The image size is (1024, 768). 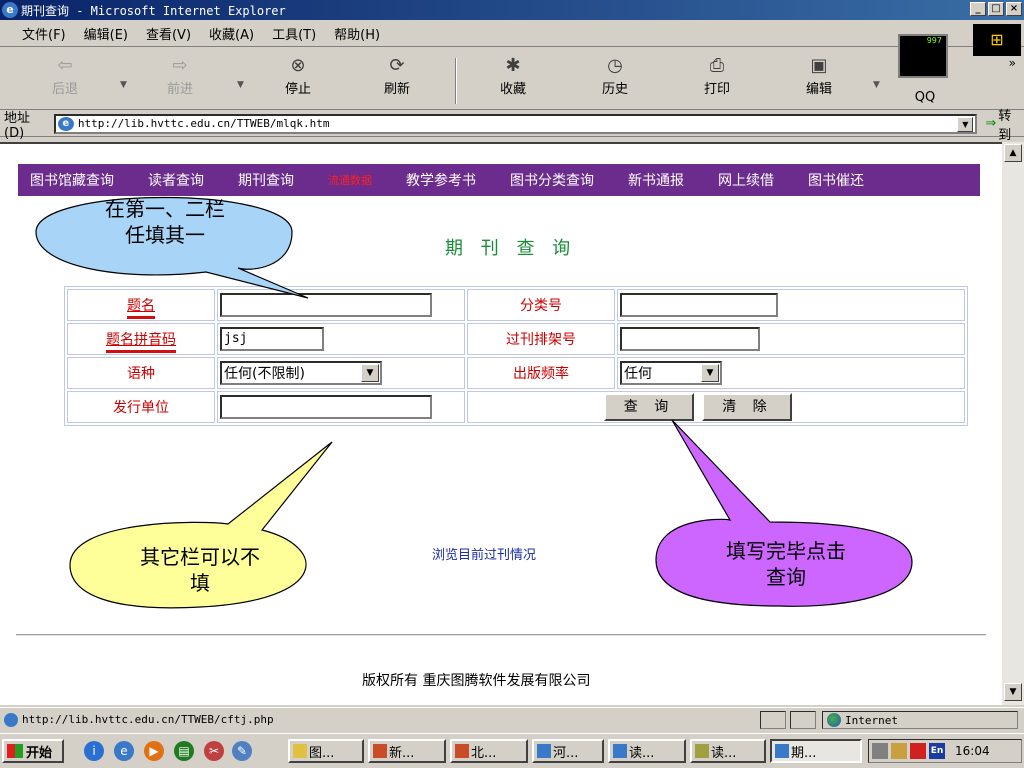 What do you see at coordinates (1004, 124) in the screenshot?
I see `go-button: ⇒ 转到` at bounding box center [1004, 124].